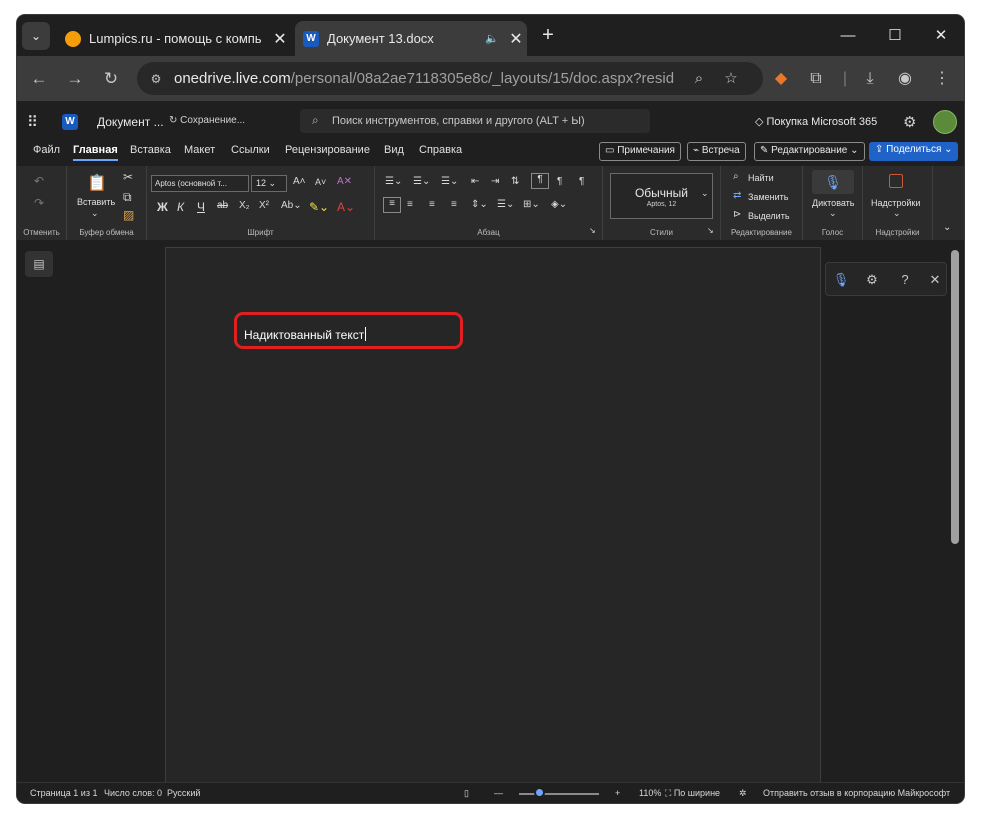  I want to click on feedback-link: Отправить отзыв в корпорацию Майкрософт, so click(856, 793).